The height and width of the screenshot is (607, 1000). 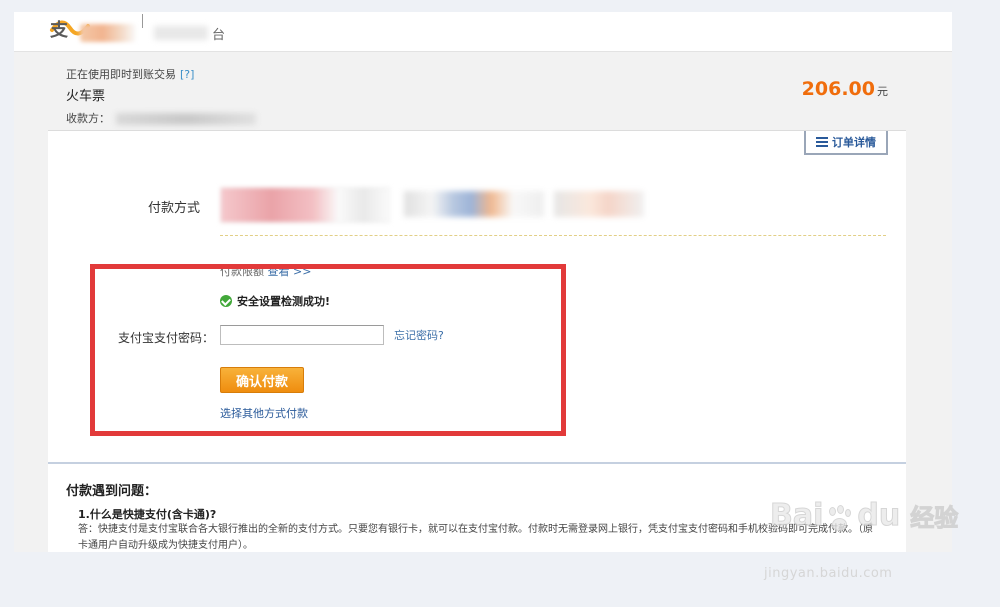 What do you see at coordinates (822, 142) in the screenshot?
I see `list-icon` at bounding box center [822, 142].